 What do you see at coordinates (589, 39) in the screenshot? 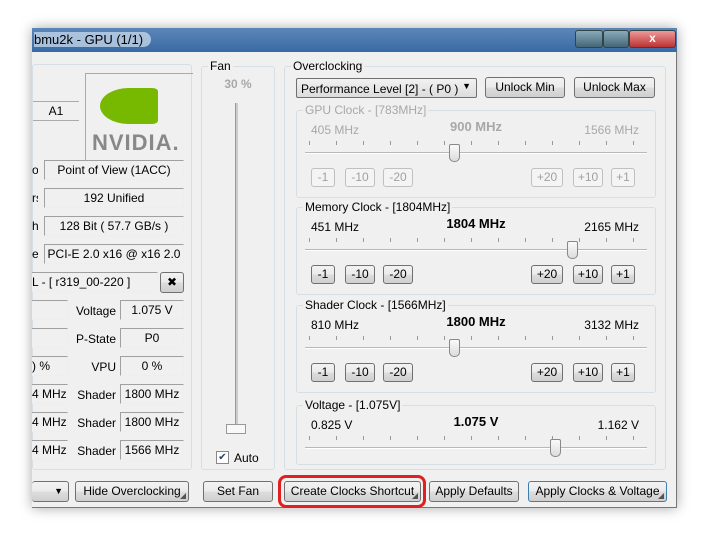
I see `minimize-button` at bounding box center [589, 39].